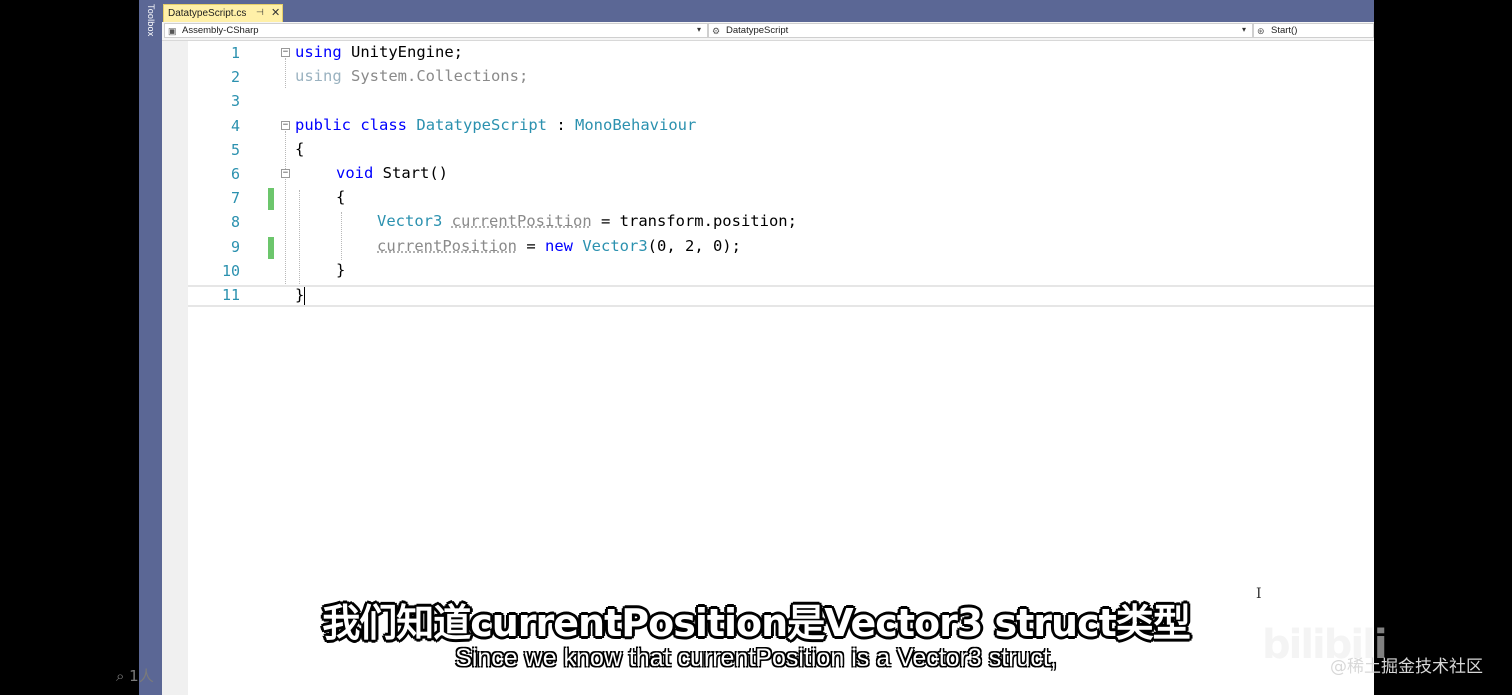 This screenshot has height=695, width=1512. I want to click on method-icon: ⊛, so click(1261, 31).